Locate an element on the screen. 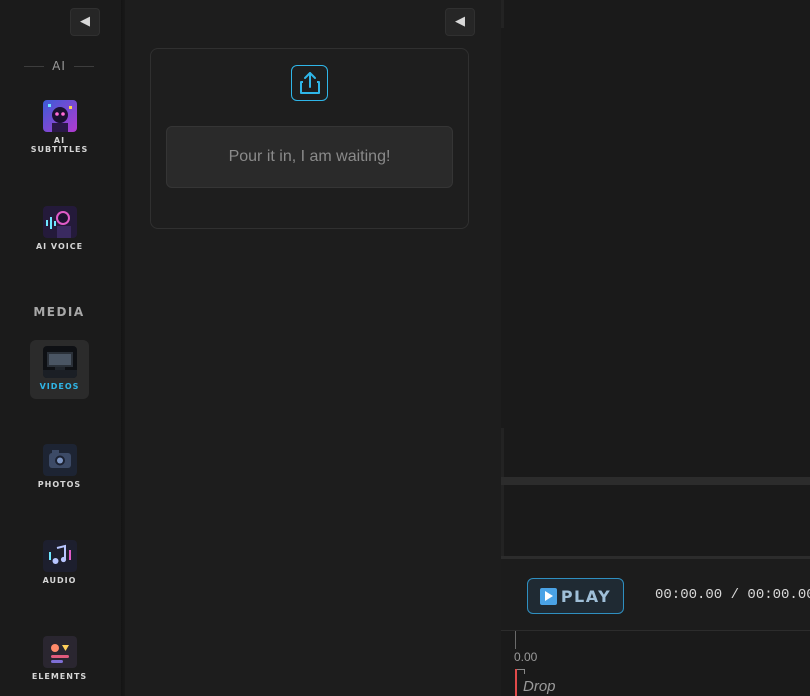  audio-thumbnail-icon is located at coordinates (59, 556).